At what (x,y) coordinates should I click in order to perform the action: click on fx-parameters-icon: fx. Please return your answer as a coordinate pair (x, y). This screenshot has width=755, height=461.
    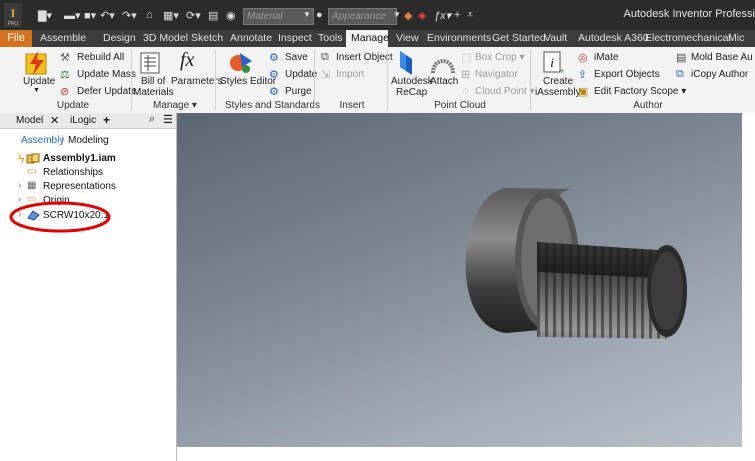
    Looking at the image, I should click on (187, 60).